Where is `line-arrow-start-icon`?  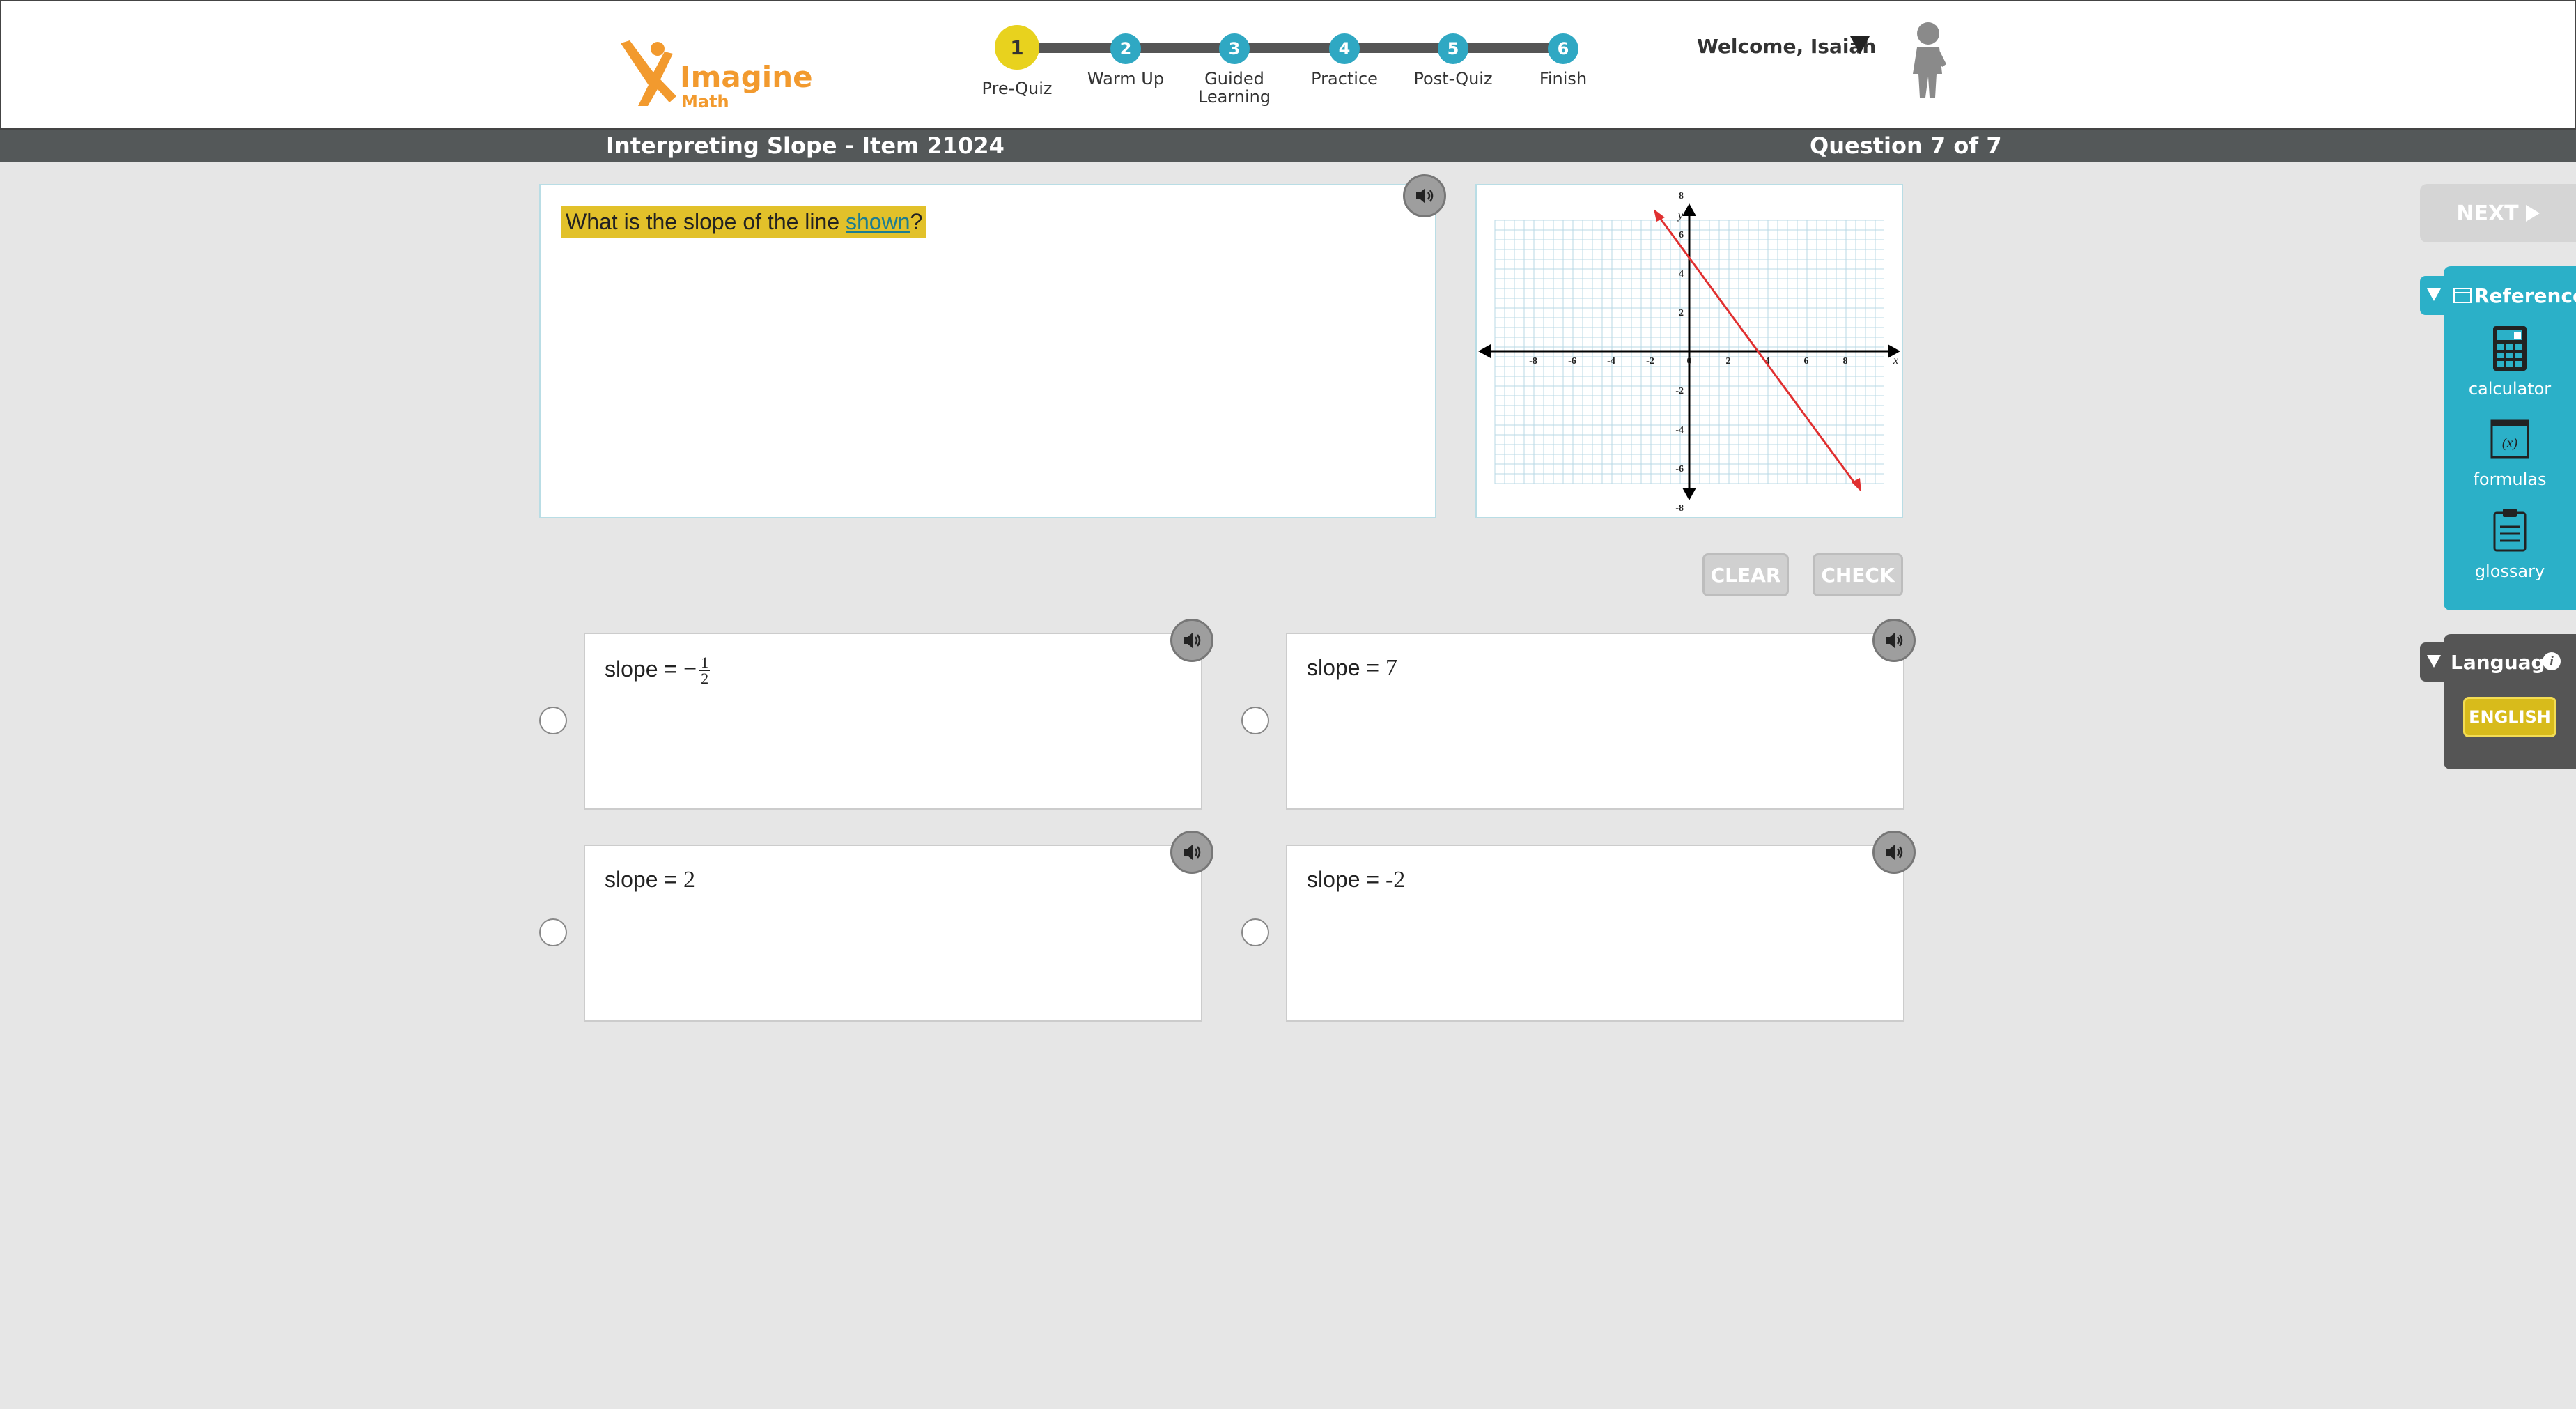
line-arrow-start-icon is located at coordinates (1659, 215).